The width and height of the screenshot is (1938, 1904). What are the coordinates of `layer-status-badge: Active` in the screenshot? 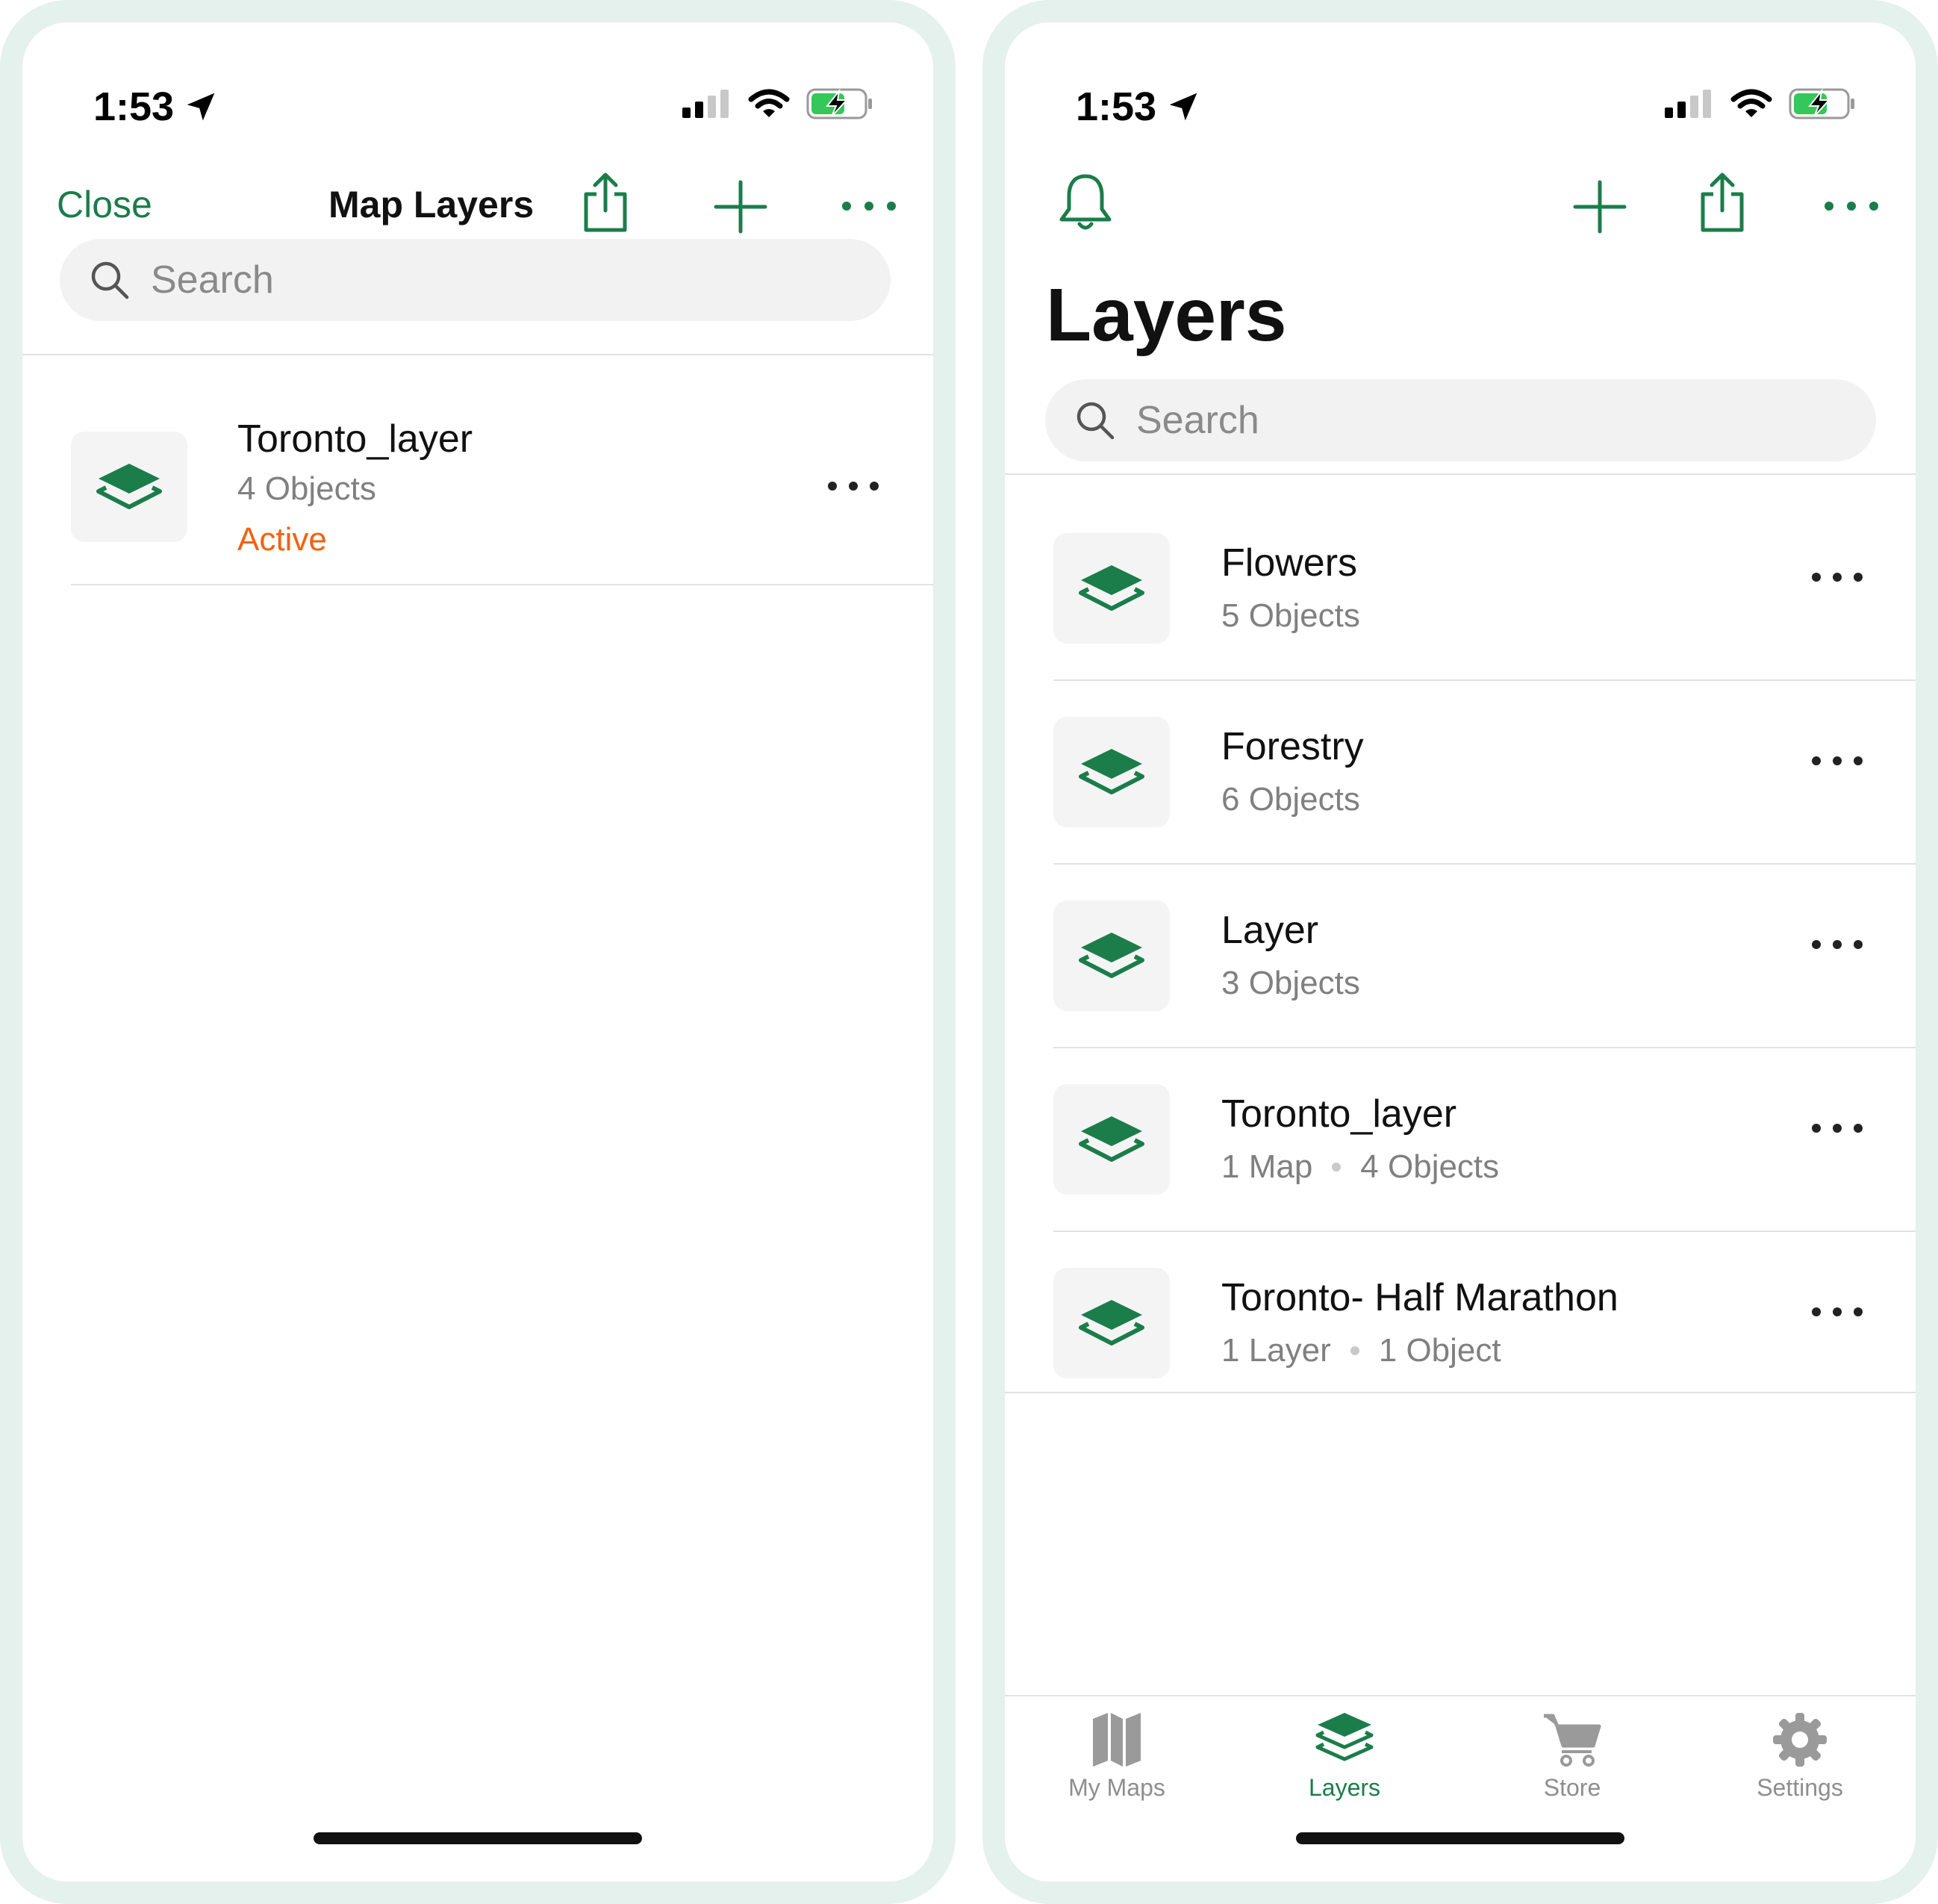 It's located at (282, 539).